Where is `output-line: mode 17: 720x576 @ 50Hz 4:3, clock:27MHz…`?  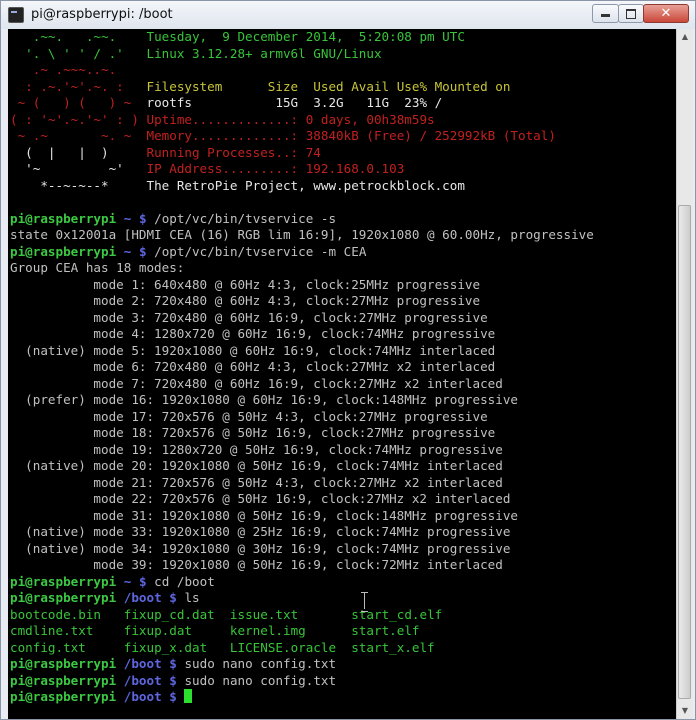 output-line: mode 17: 720x576 @ 50Hz 4:3, clock:27MHz… is located at coordinates (249, 416).